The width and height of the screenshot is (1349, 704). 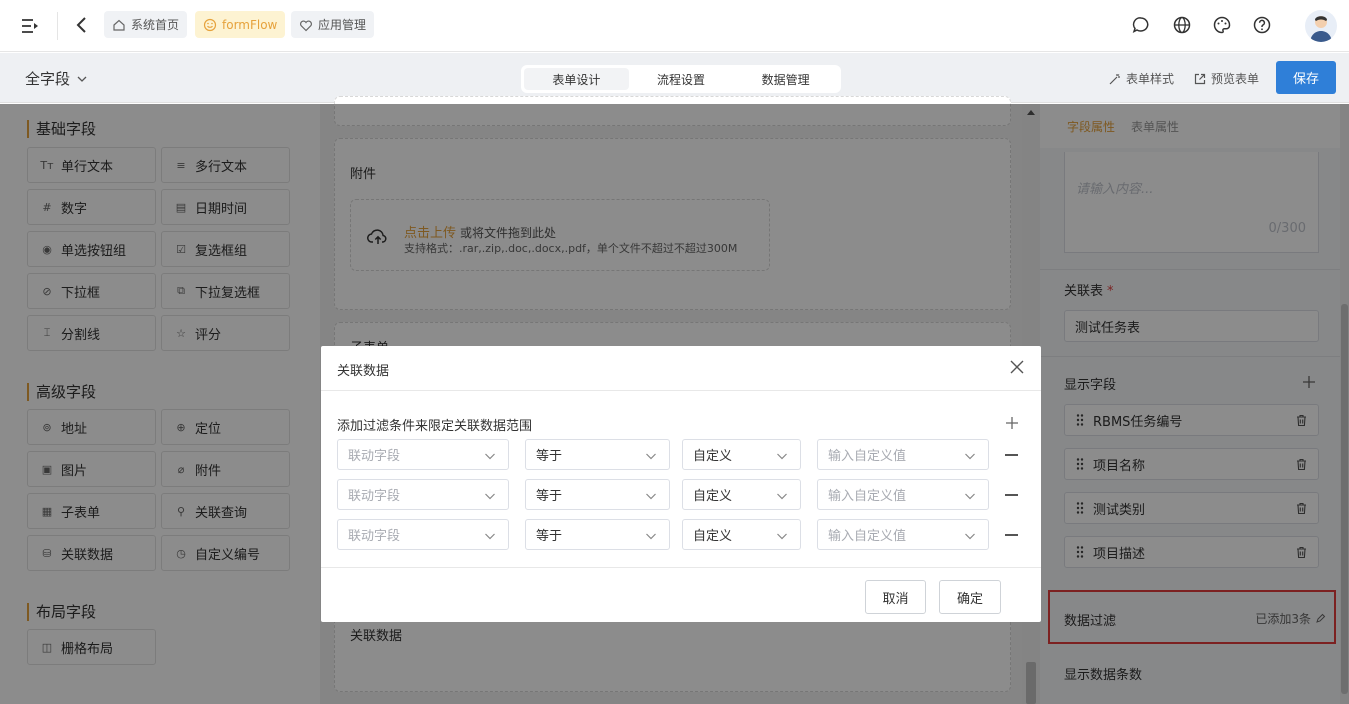 What do you see at coordinates (1306, 77) in the screenshot?
I see `save-button: 保存` at bounding box center [1306, 77].